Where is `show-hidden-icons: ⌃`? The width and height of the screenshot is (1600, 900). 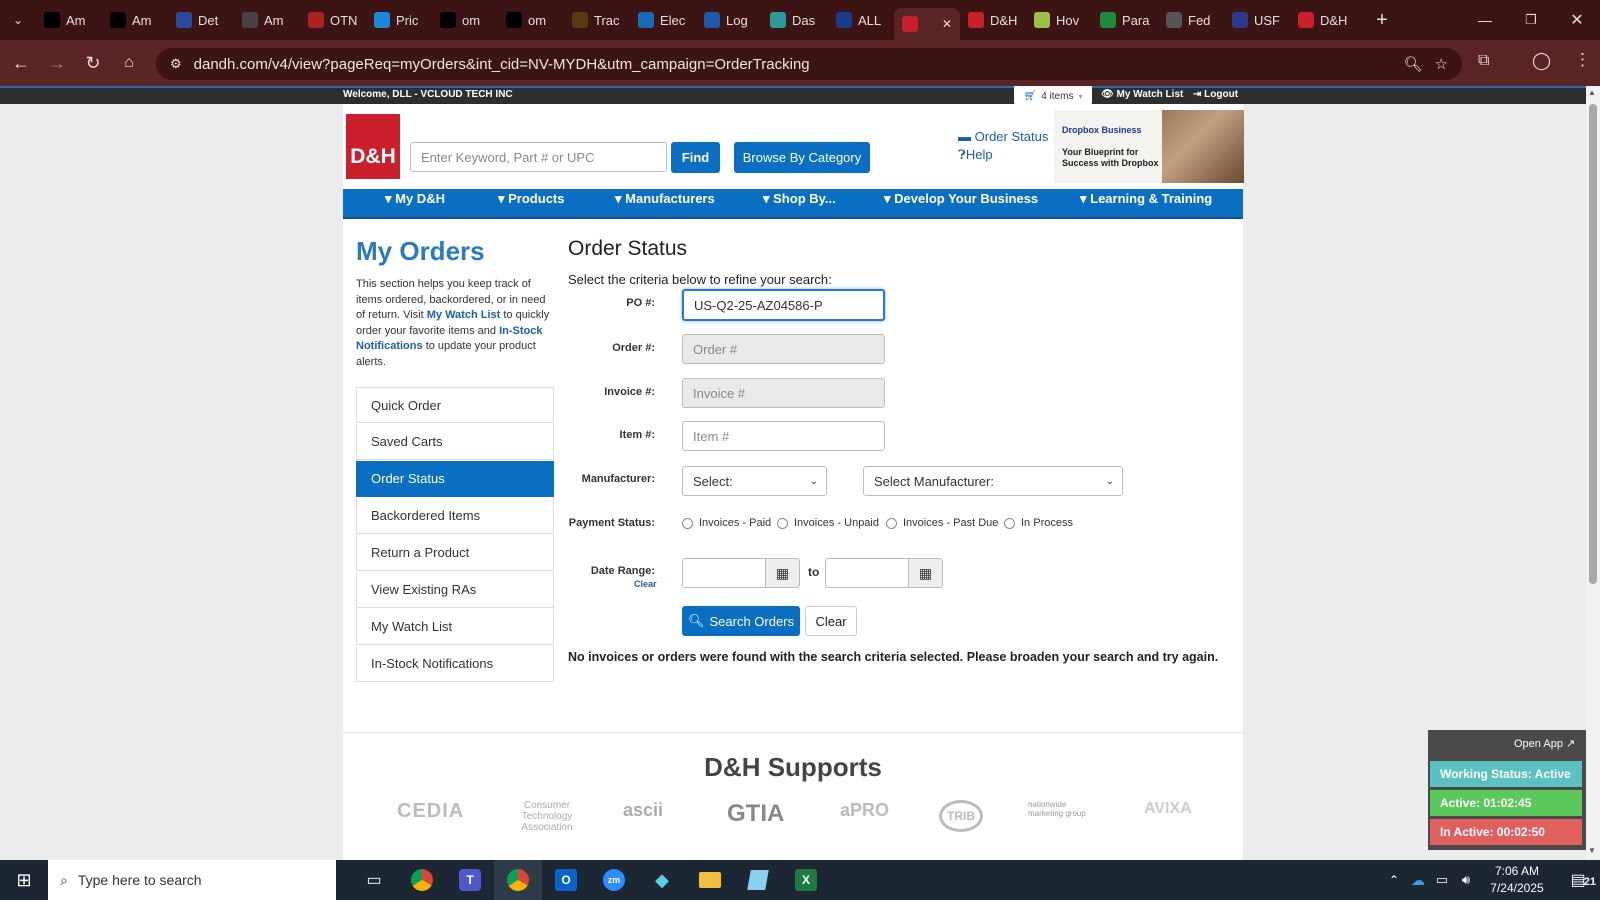
show-hidden-icons: ⌃ is located at coordinates (1394, 880).